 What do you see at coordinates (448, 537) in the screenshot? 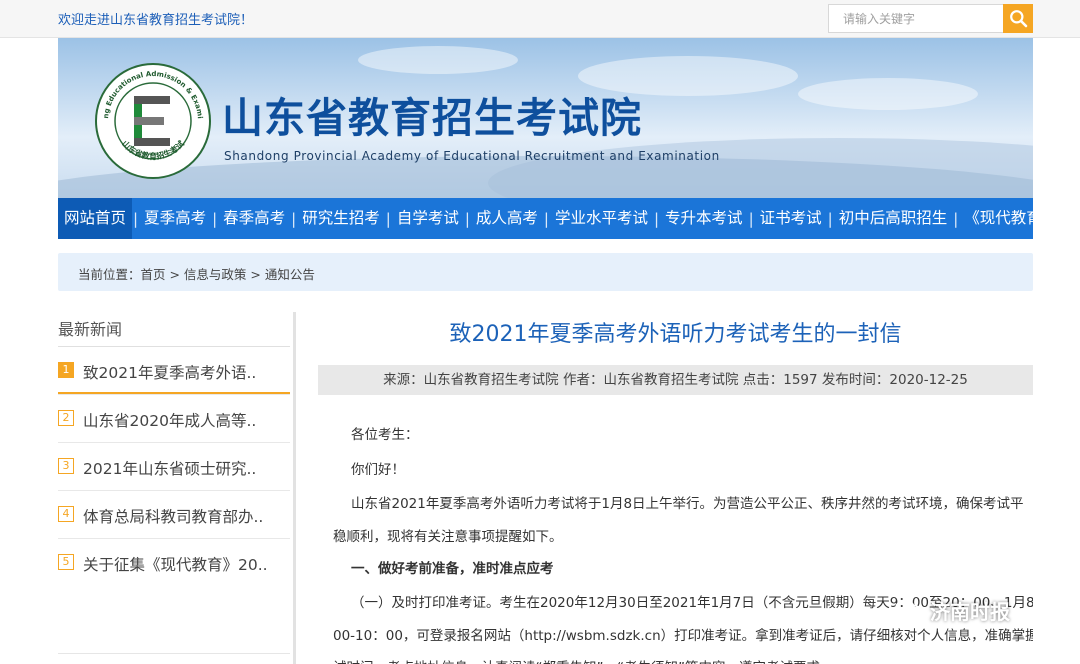
I see `paragraph-line: 稳顺利，现将有关注意事项提醒如下。` at bounding box center [448, 537].